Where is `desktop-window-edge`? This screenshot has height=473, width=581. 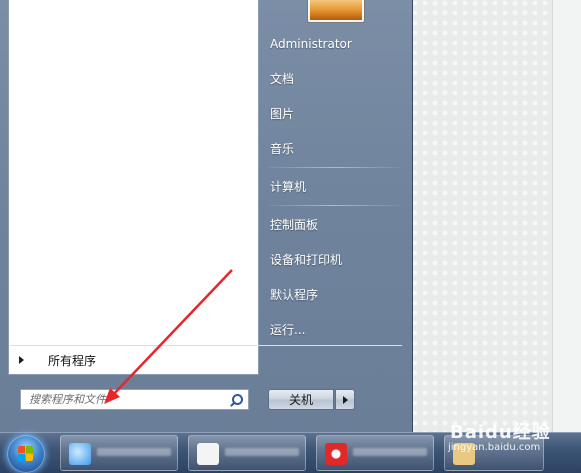 desktop-window-edge is located at coordinates (566, 216).